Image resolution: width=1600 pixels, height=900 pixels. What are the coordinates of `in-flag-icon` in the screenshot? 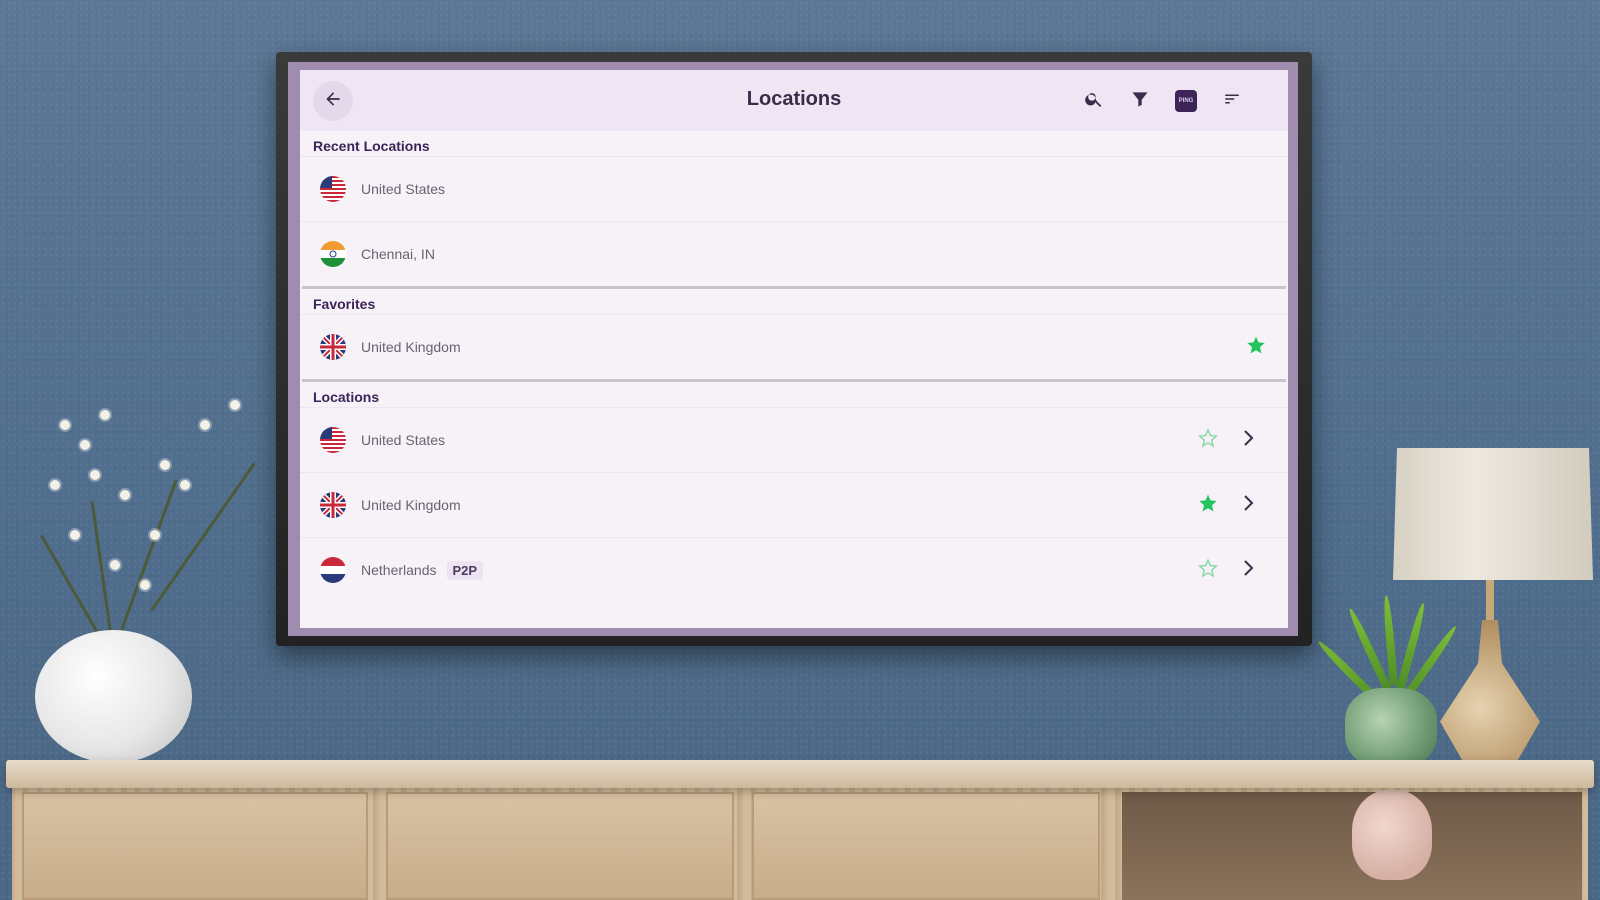 It's located at (333, 254).